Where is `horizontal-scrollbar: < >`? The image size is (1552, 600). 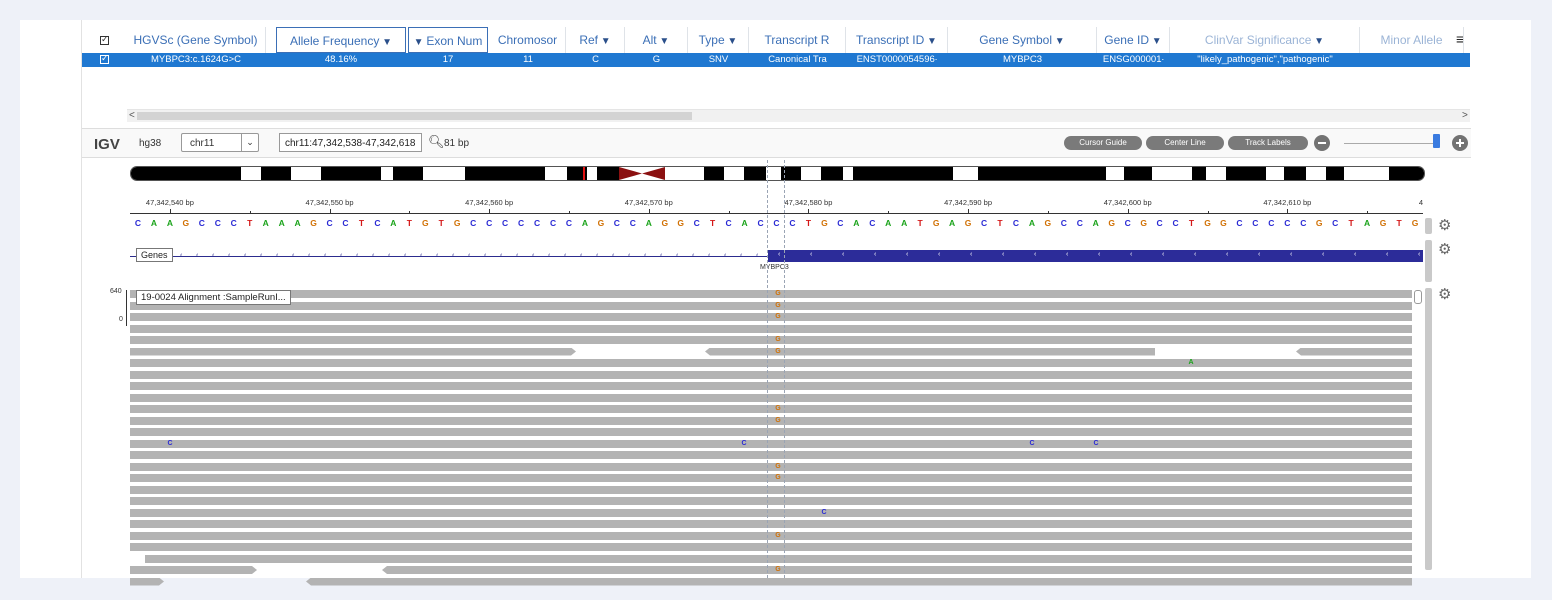
horizontal-scrollbar: < > is located at coordinates (798, 115).